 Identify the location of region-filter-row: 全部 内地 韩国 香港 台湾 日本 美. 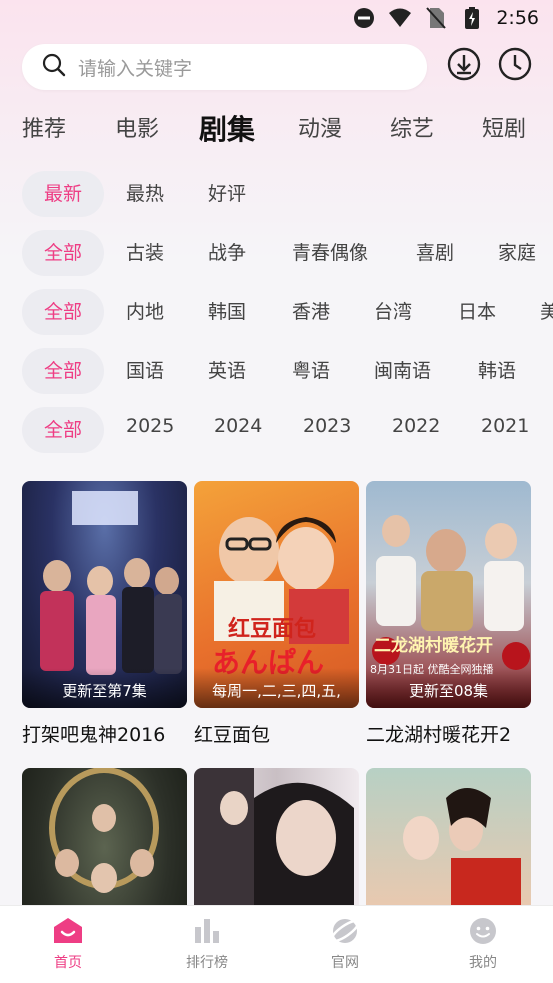
(276, 312).